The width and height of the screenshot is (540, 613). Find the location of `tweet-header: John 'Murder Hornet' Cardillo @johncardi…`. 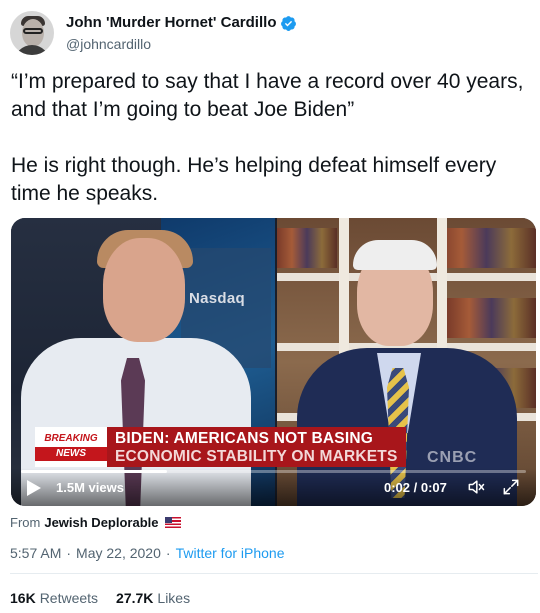

tweet-header: John 'Murder Hornet' Cardillo @johncardi… is located at coordinates (153, 33).